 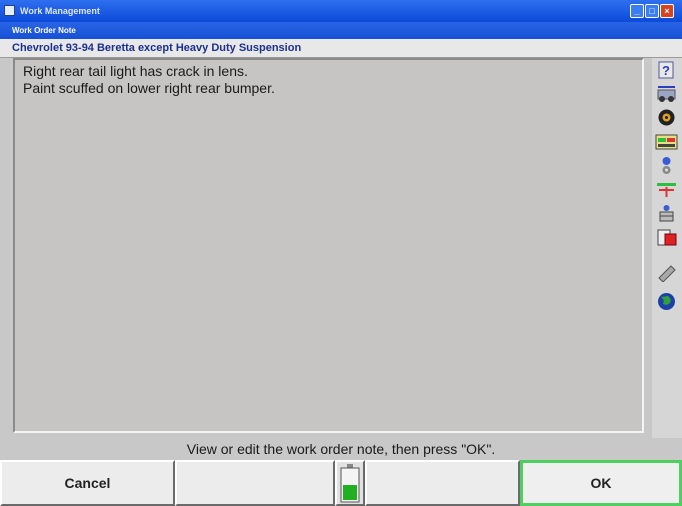 I want to click on window-title-bar: Work Management _ □ ×, so click(x=341, y=11).